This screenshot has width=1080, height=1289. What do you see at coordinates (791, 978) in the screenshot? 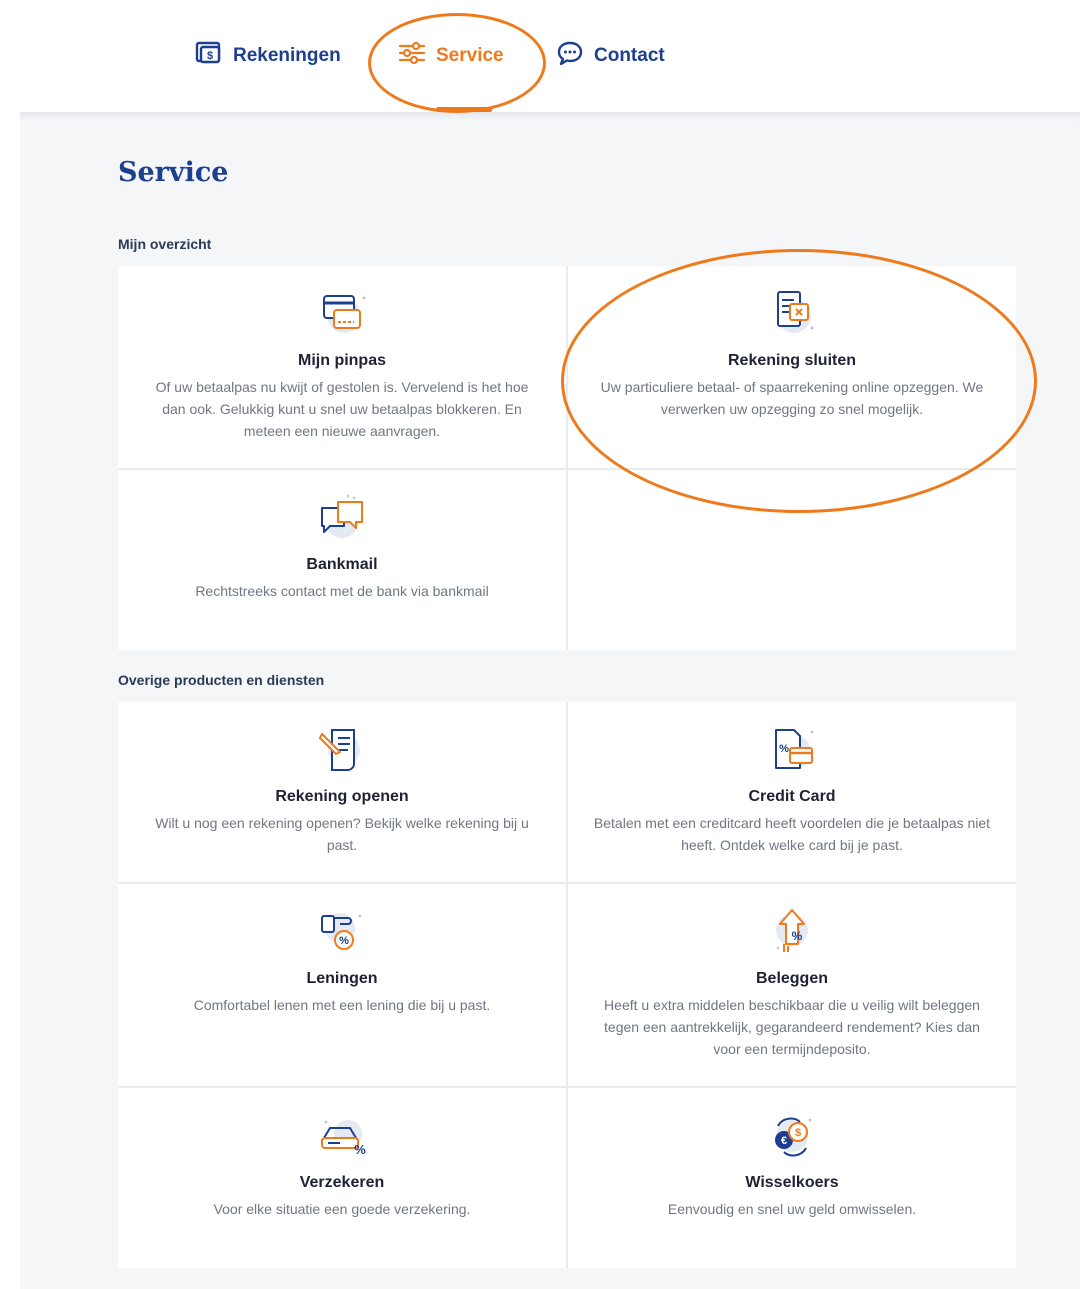
I see `card-title: Beleggen` at bounding box center [791, 978].